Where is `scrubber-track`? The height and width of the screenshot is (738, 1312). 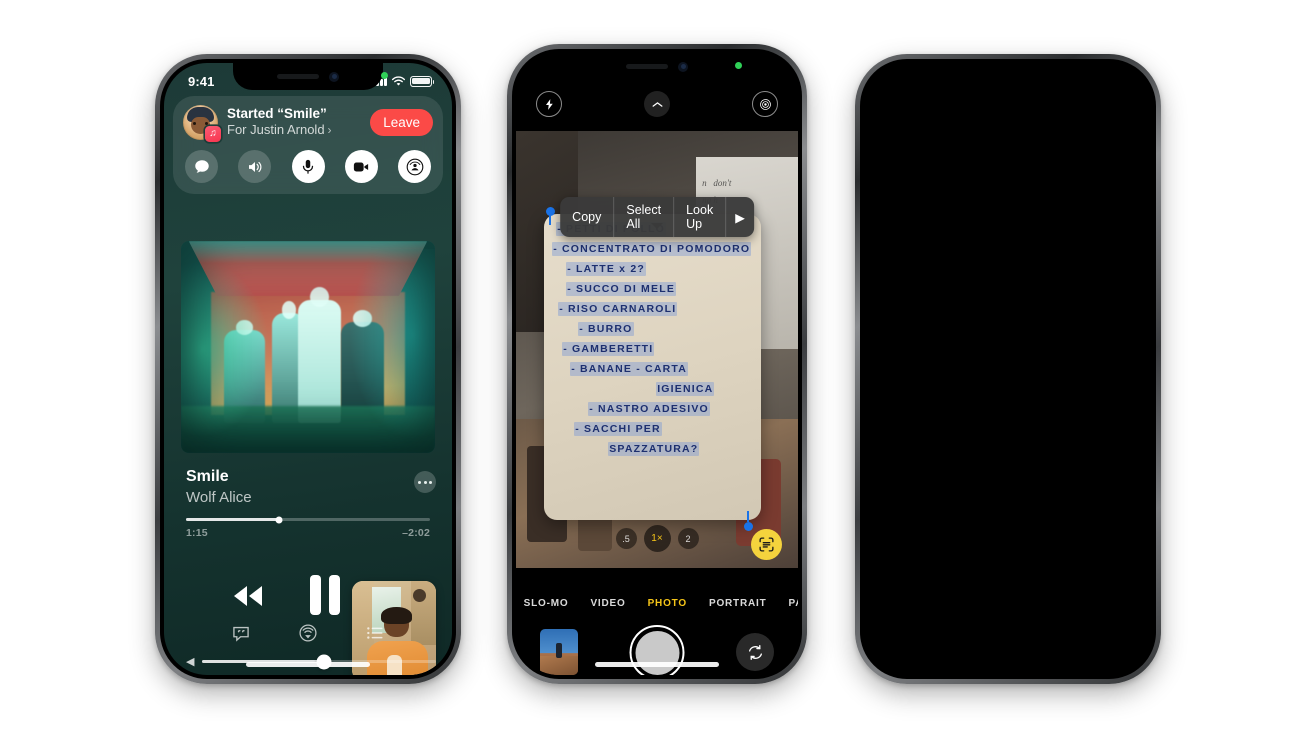
scrubber-track is located at coordinates (308, 519).